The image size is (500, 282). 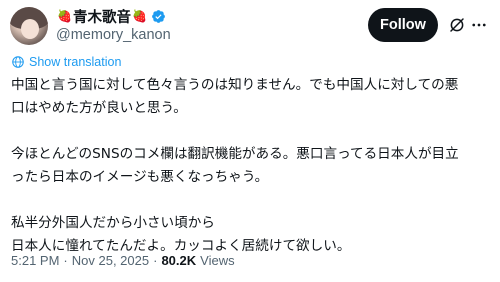 I want to click on display-name-row: 🍓 青木歌音 🍓, so click(x=113, y=16).